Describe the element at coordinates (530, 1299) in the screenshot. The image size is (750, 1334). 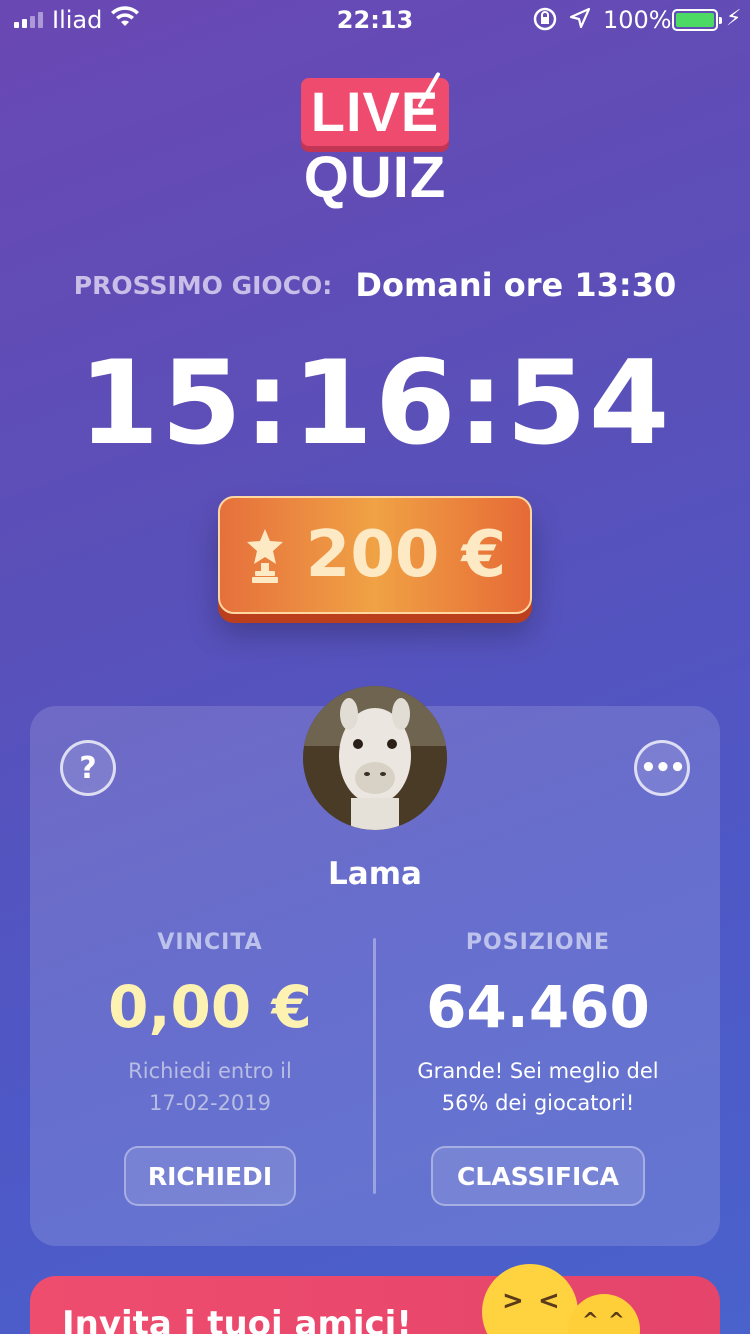
I see `laughing-emoji-icon: > <` at that location.